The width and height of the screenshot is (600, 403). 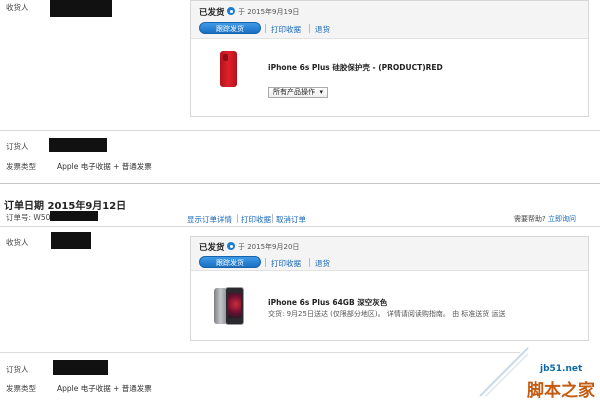 I want to click on watermark-name: 脚本之家, so click(x=561, y=391).